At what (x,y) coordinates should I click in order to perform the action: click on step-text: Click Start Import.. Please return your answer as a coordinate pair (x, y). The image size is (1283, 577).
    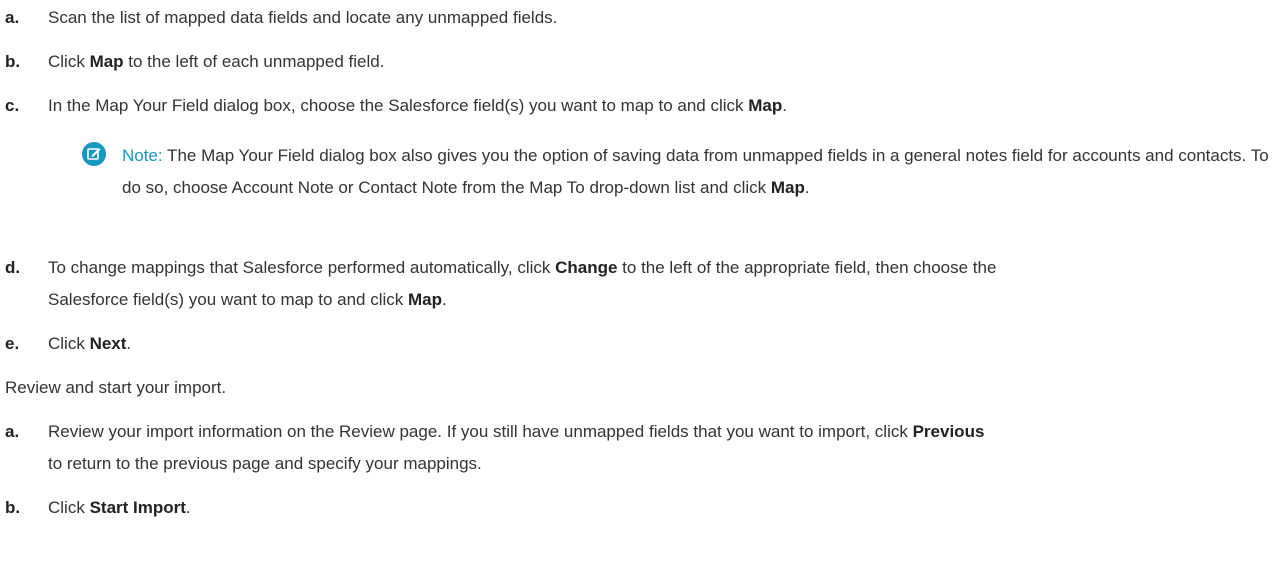
    Looking at the image, I should click on (119, 508).